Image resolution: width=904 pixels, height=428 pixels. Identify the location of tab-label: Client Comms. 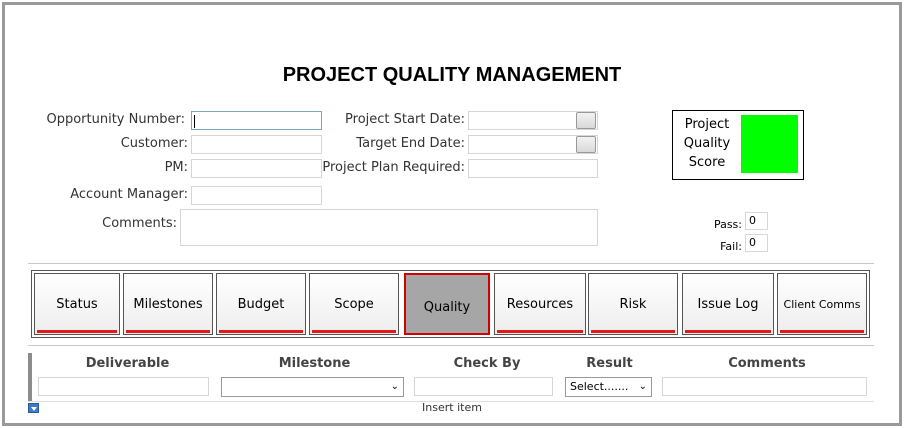
(822, 304).